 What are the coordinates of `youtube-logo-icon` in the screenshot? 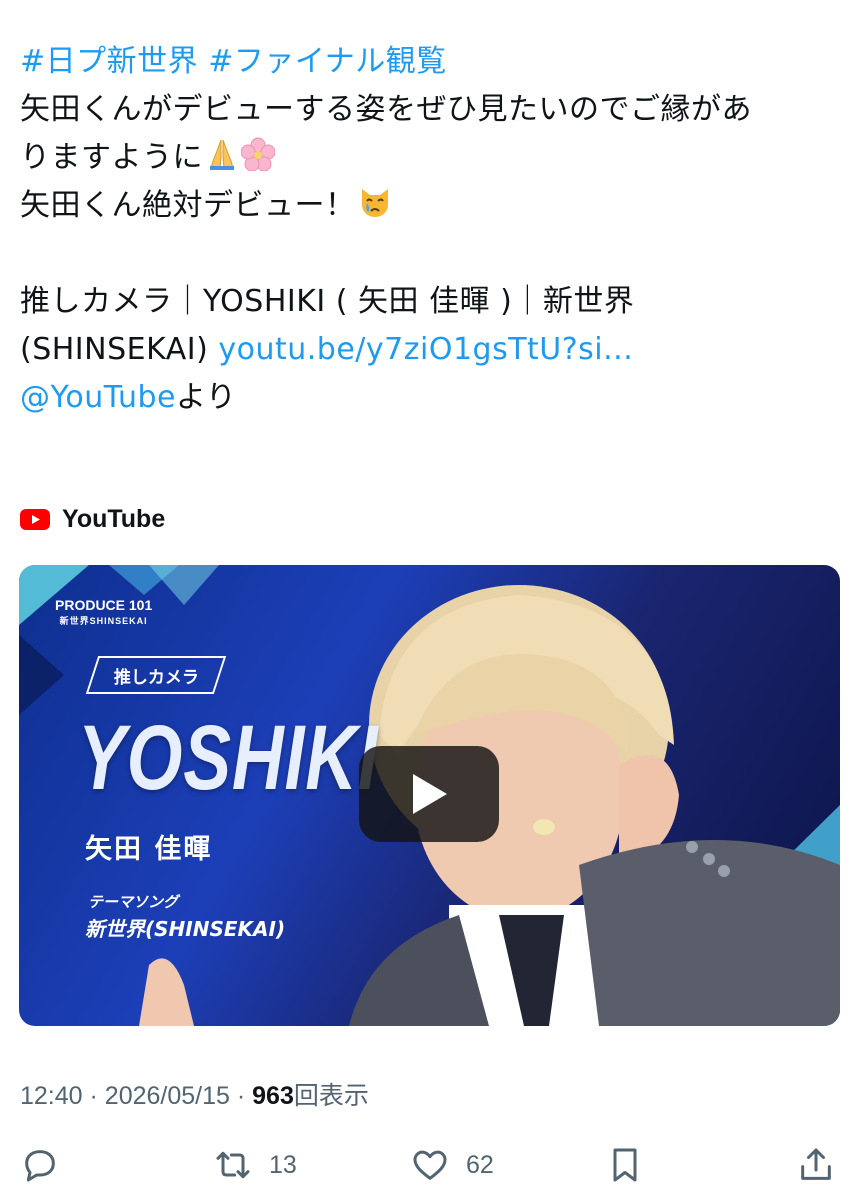 It's located at (35, 519).